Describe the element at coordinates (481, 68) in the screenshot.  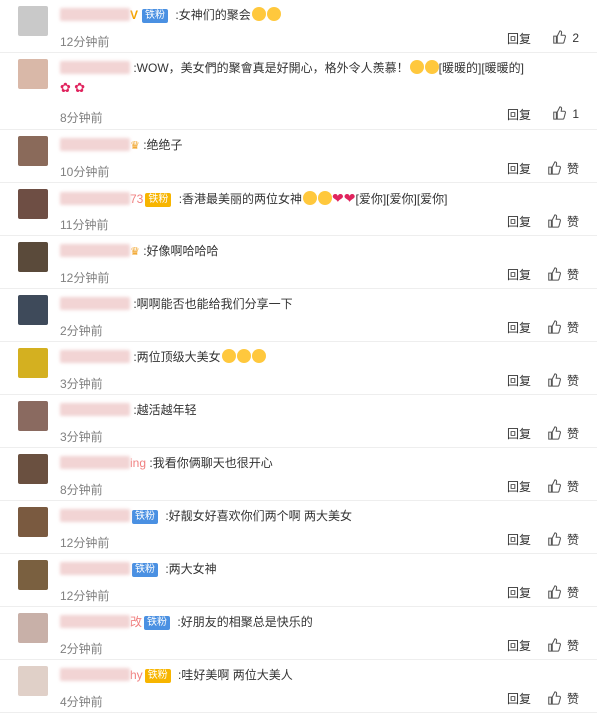
I see `comment-emote-text: [暖暖的][暖暖的]` at that location.